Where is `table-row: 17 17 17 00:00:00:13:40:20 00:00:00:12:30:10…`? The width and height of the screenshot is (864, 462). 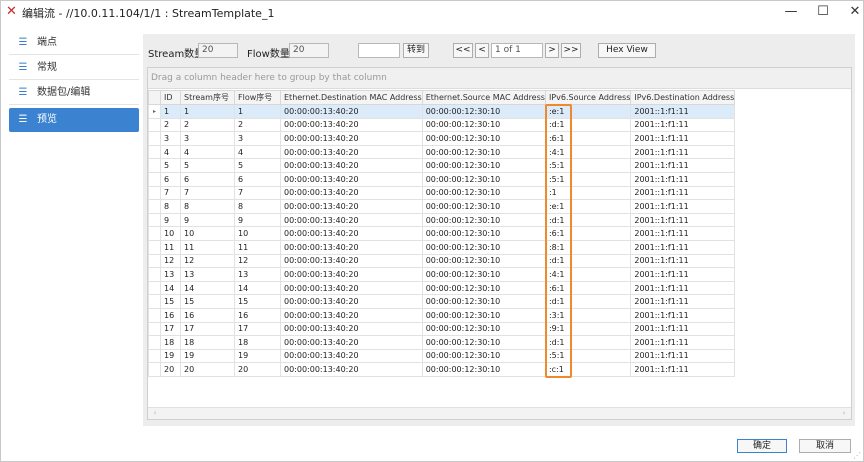
table-row: 17 17 17 00:00:00:13:40:20 00:00:00:12:30:10… is located at coordinates (442, 329).